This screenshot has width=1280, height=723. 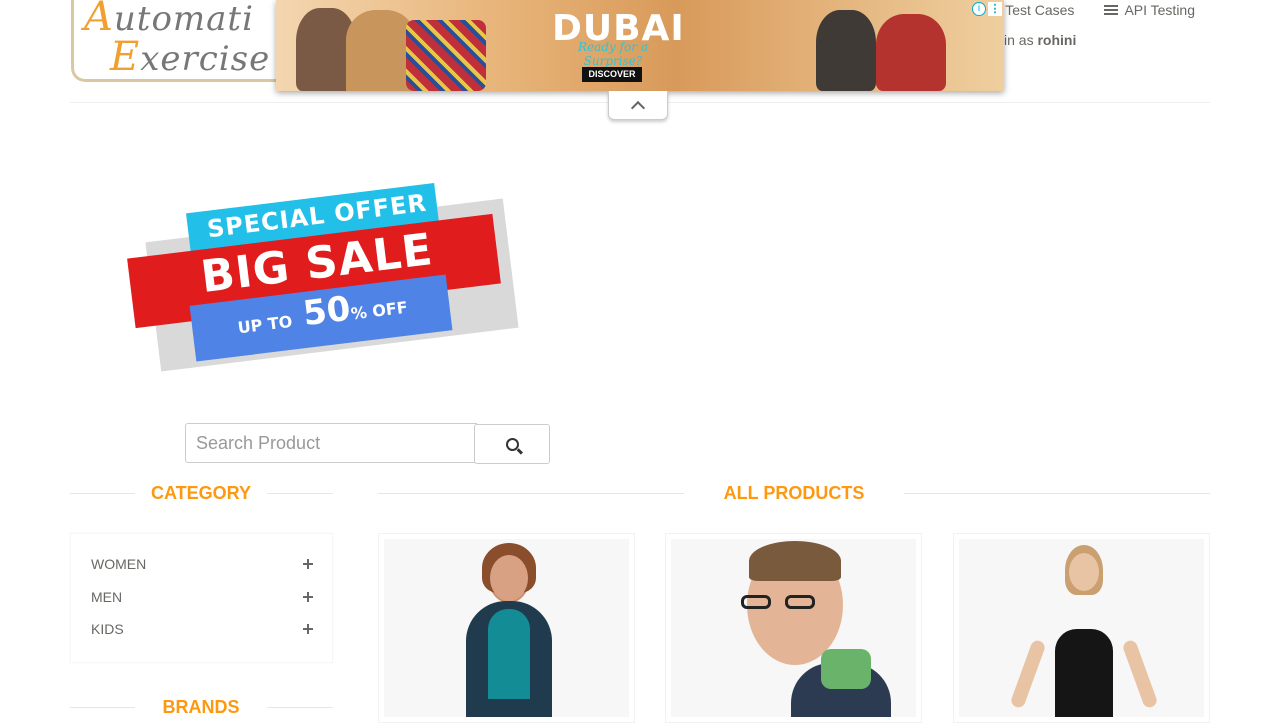 I want to click on product-search, so click(x=367, y=443).